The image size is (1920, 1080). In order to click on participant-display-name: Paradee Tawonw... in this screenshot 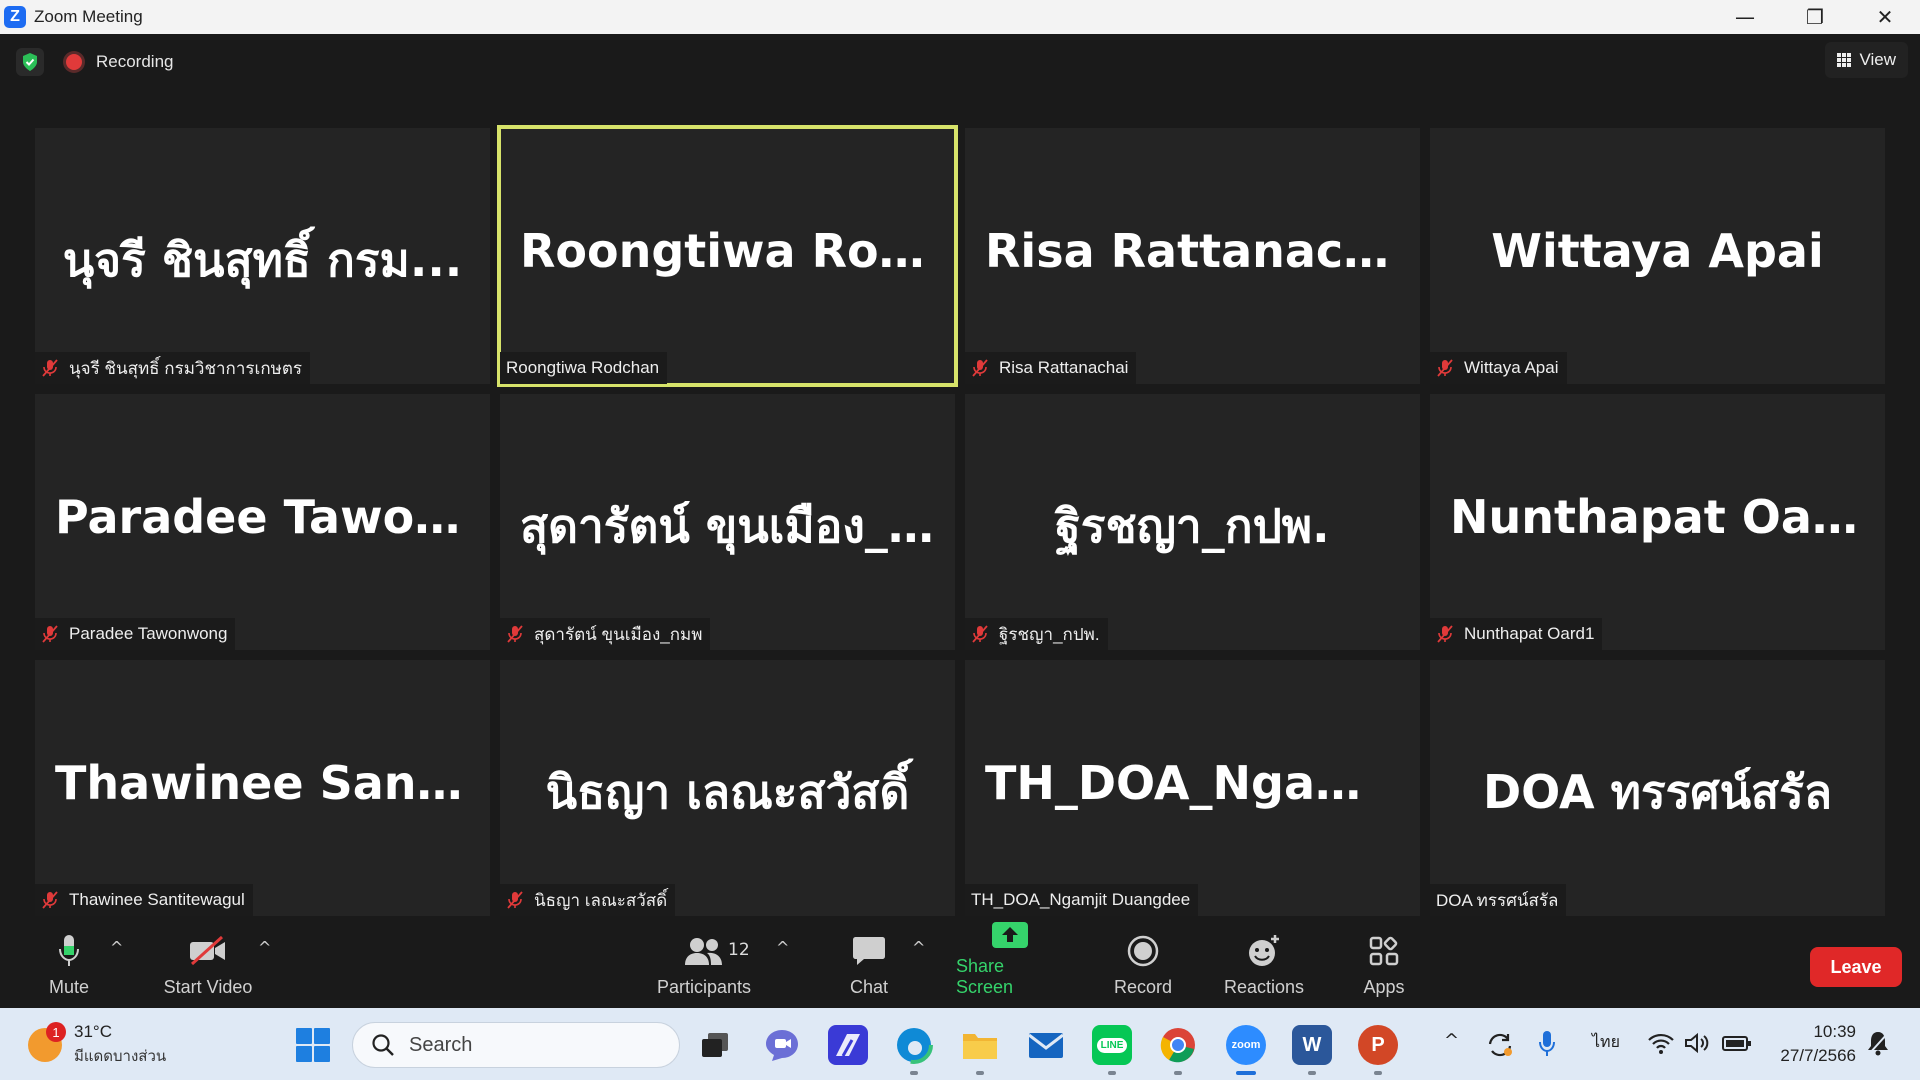, I will do `click(262, 517)`.